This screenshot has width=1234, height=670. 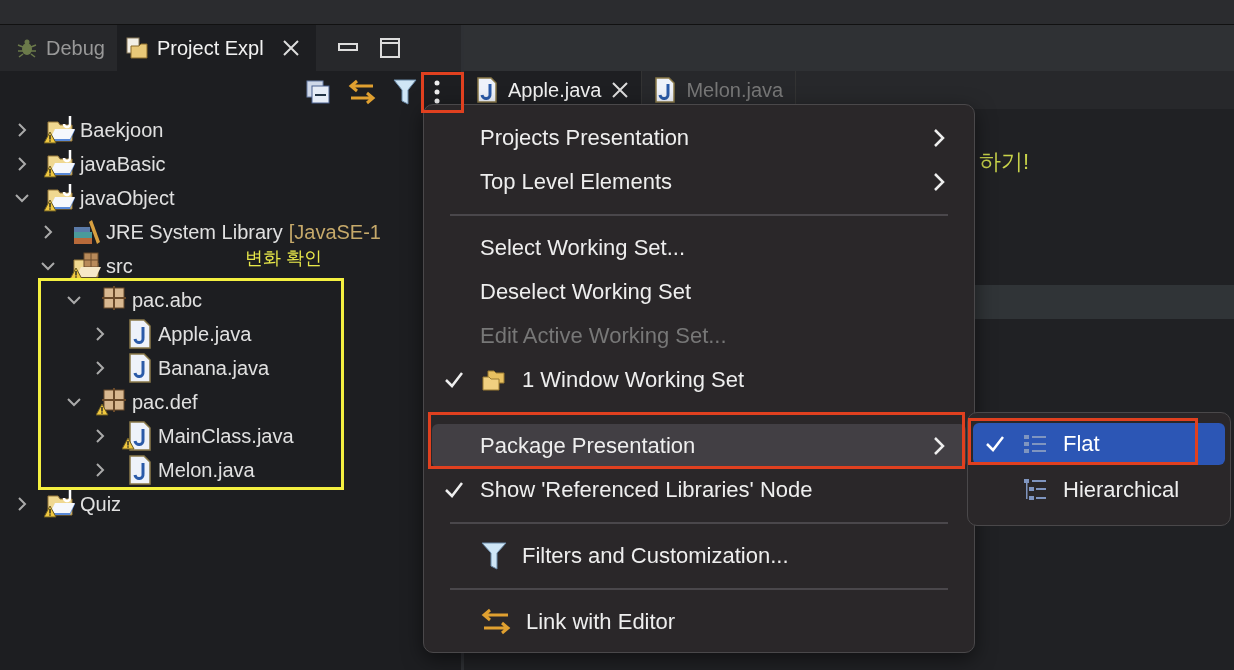 I want to click on bug-icon, so click(x=27, y=48).